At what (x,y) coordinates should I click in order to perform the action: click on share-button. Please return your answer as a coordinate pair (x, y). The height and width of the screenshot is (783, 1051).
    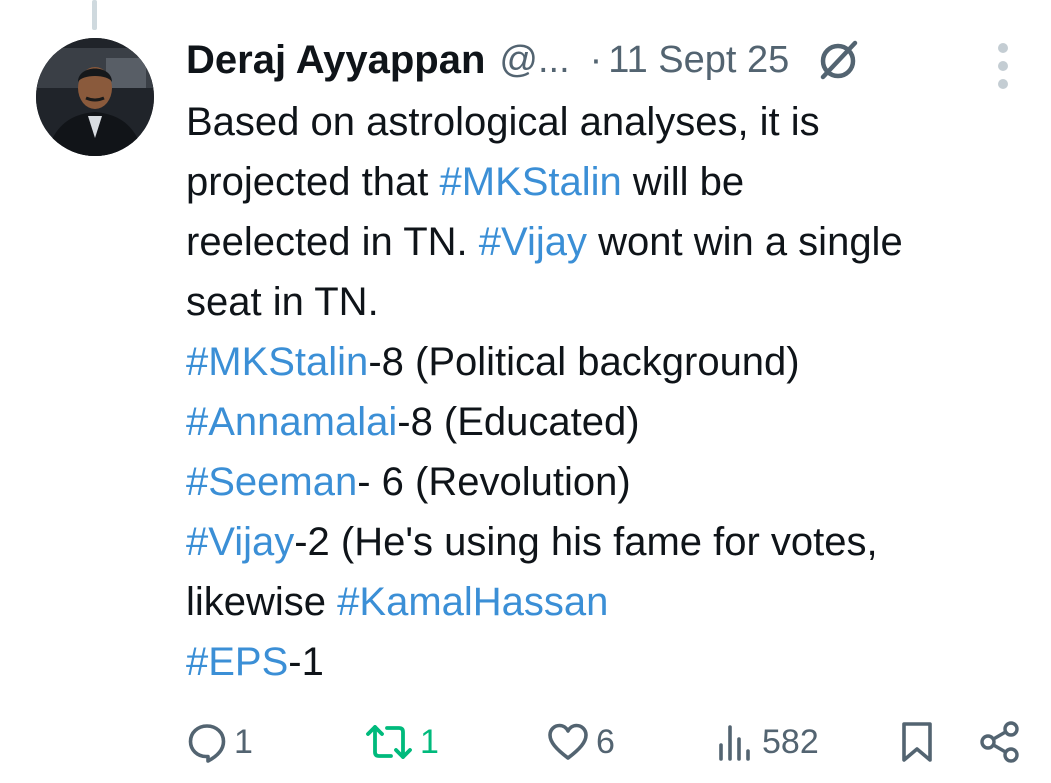
    Looking at the image, I should click on (1000, 742).